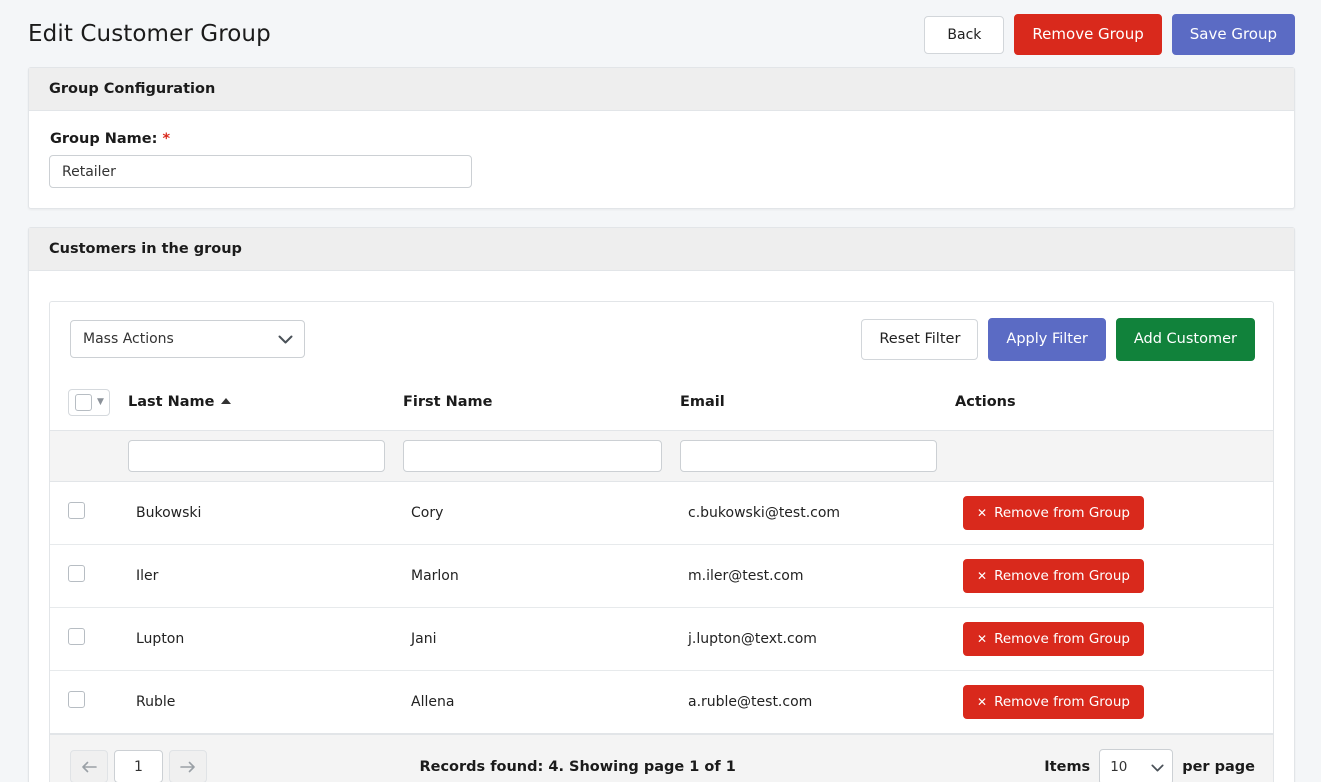 This screenshot has width=1321, height=782. What do you see at coordinates (541, 513) in the screenshot?
I see `cell-first-name: Cory` at bounding box center [541, 513].